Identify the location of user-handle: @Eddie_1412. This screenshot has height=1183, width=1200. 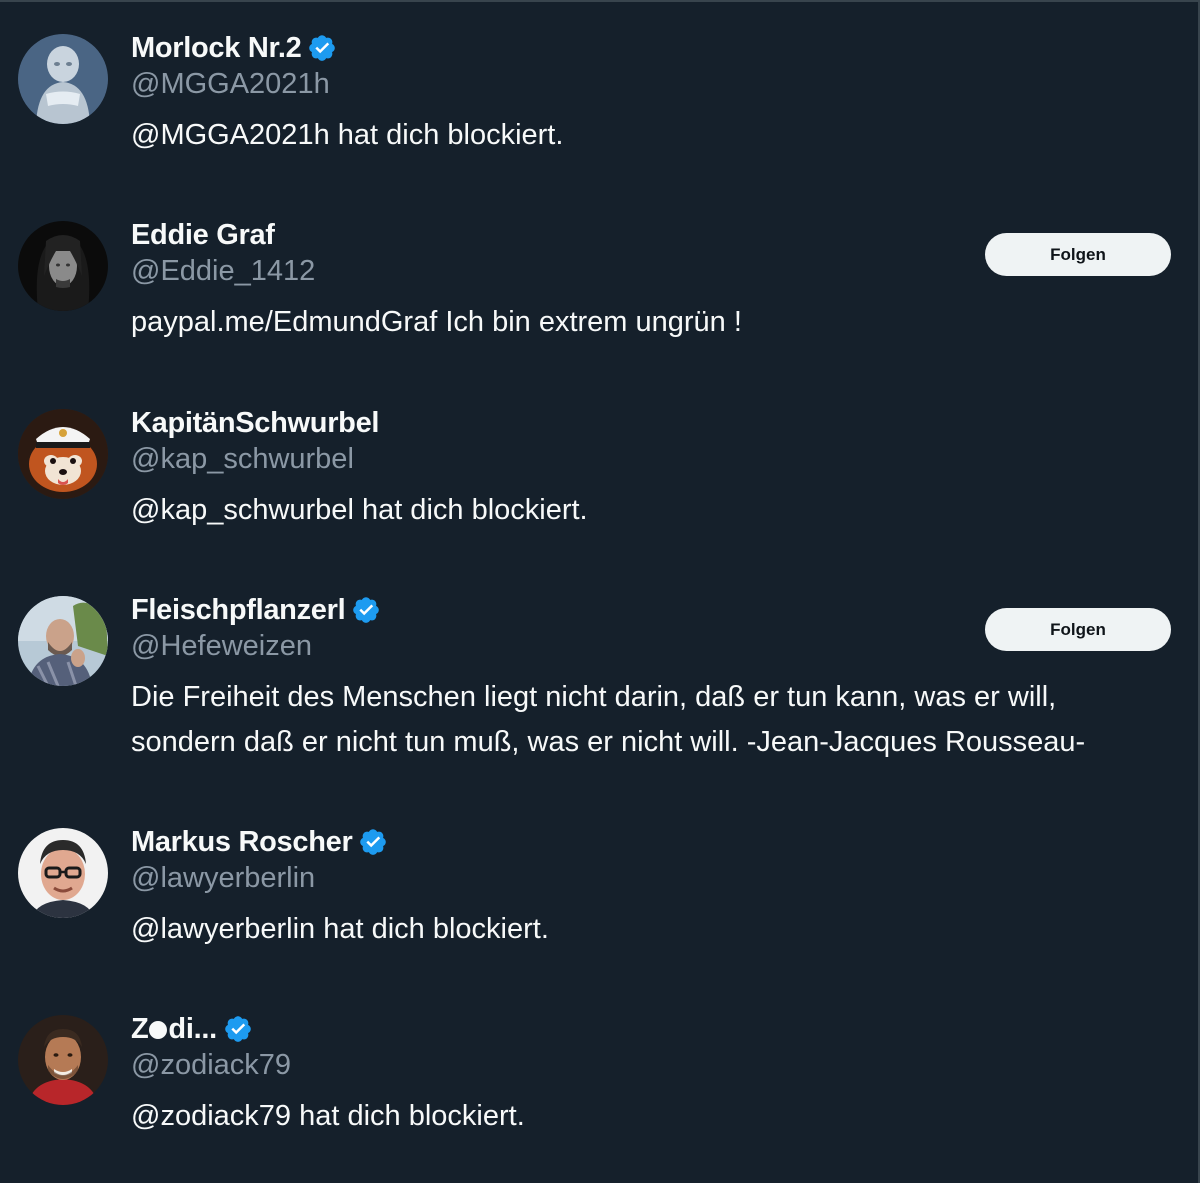
(223, 271).